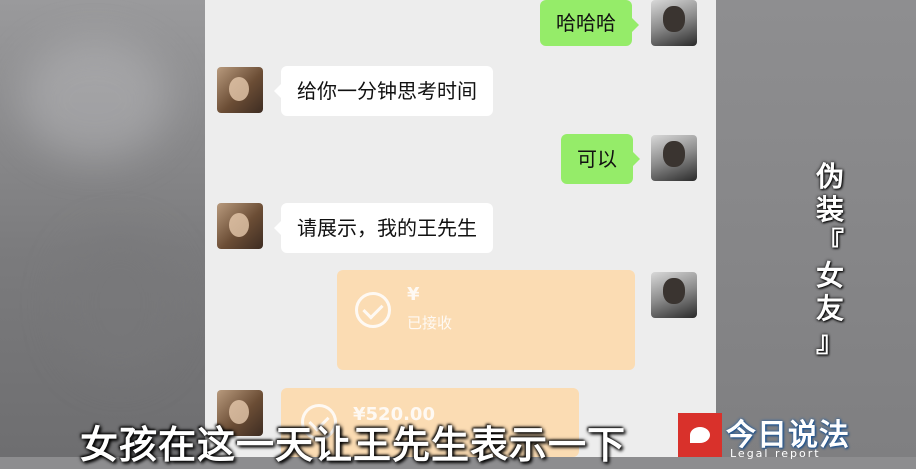  What do you see at coordinates (600, 159) in the screenshot?
I see `message-bubble-outgoing: 可以` at bounding box center [600, 159].